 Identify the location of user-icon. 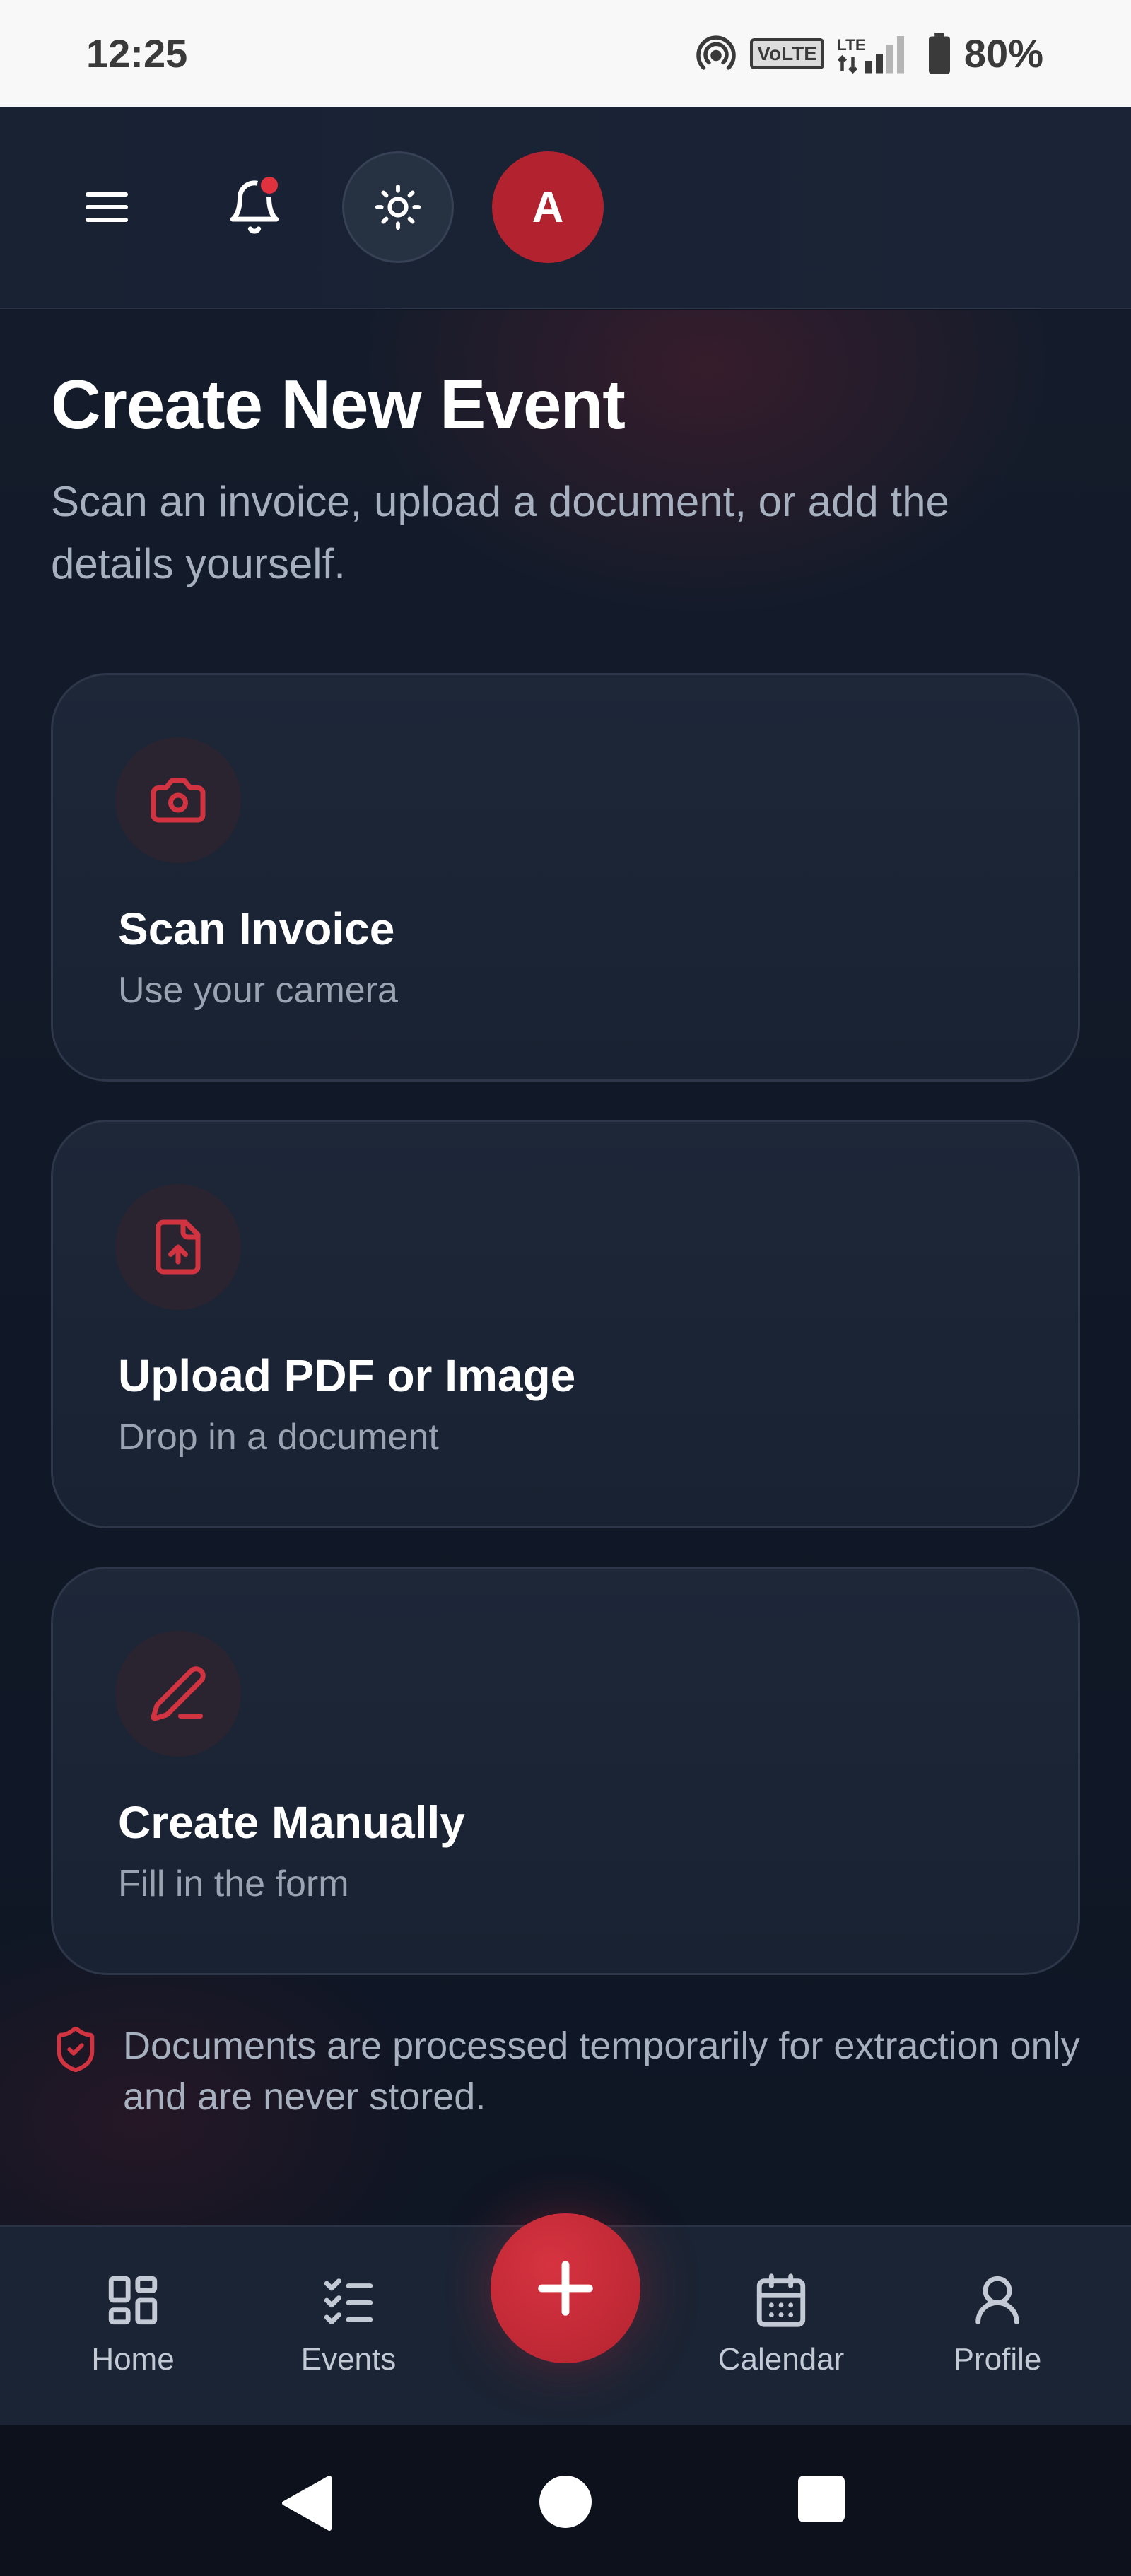
(997, 2301).